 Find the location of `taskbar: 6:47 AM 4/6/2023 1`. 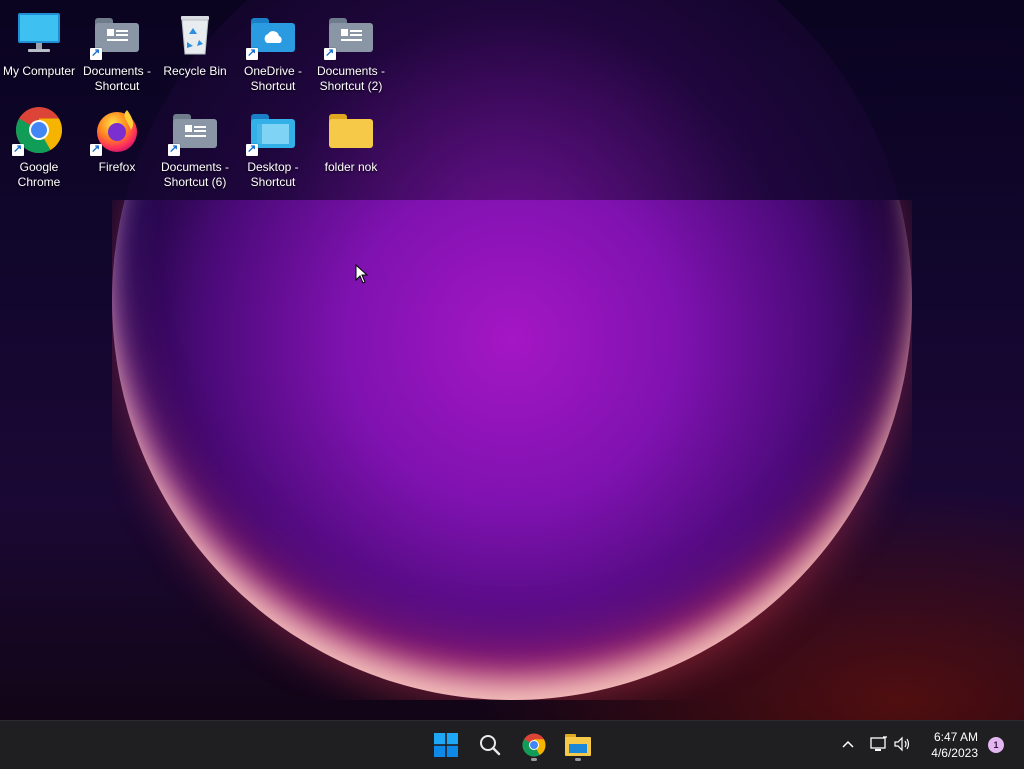

taskbar: 6:47 AM 4/6/2023 1 is located at coordinates (512, 744).